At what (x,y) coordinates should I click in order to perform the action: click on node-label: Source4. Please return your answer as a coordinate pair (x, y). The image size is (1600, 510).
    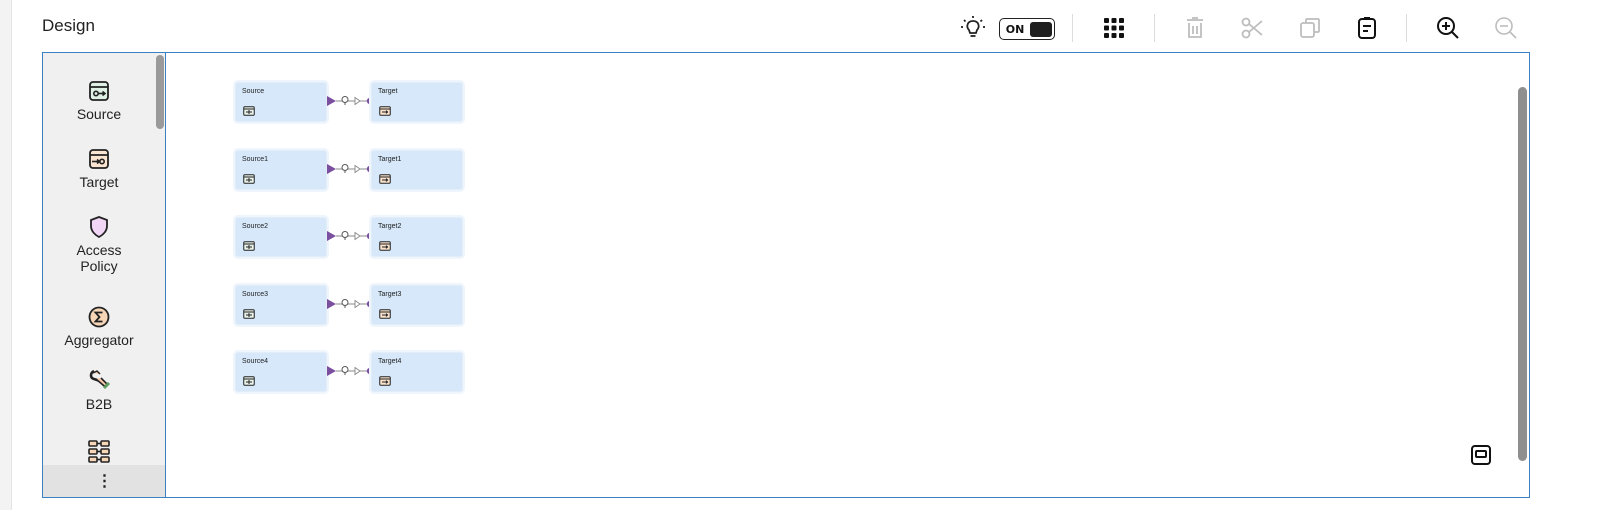
    Looking at the image, I should click on (255, 361).